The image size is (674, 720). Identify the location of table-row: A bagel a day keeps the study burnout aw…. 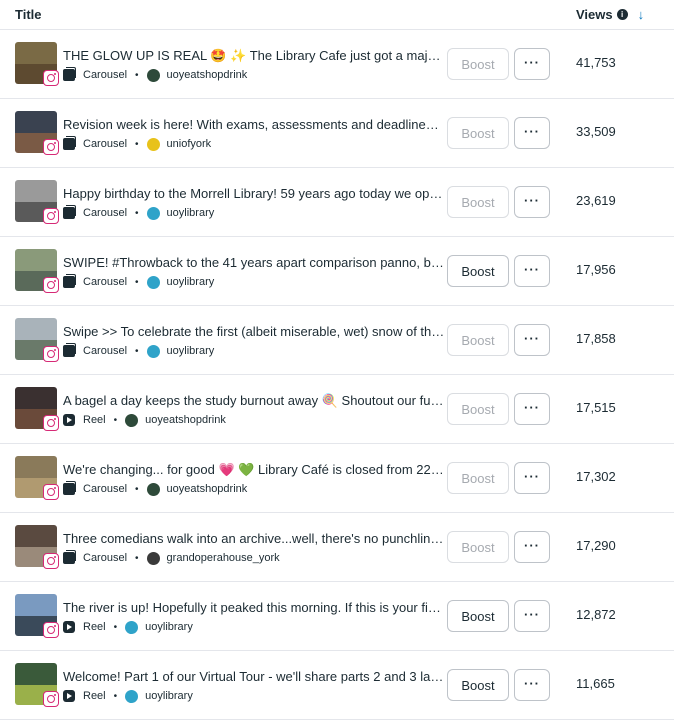
(337, 409).